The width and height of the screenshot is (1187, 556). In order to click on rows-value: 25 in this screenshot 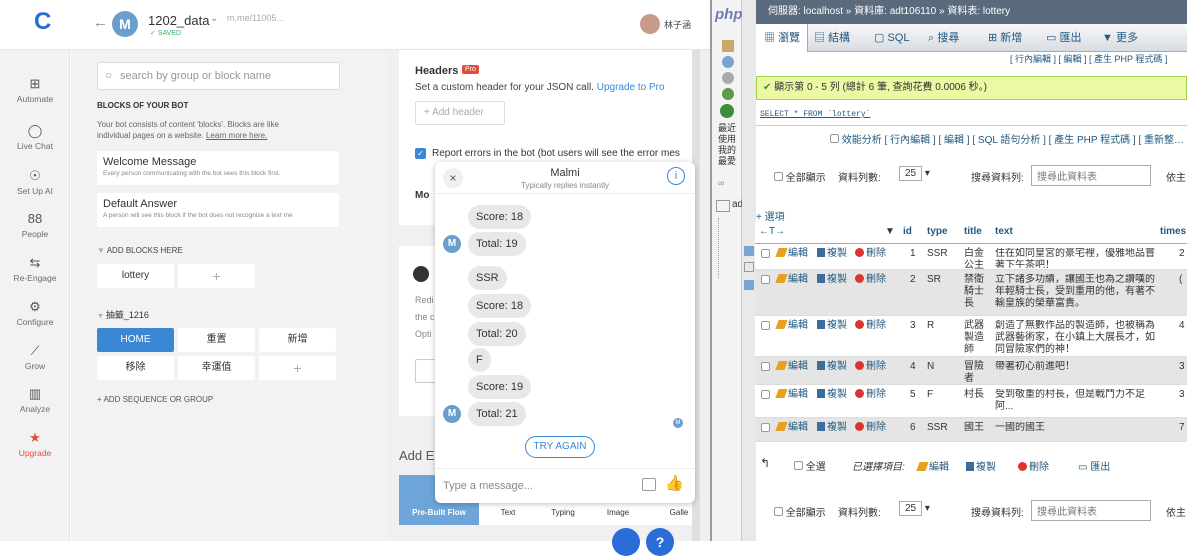, I will do `click(911, 173)`.